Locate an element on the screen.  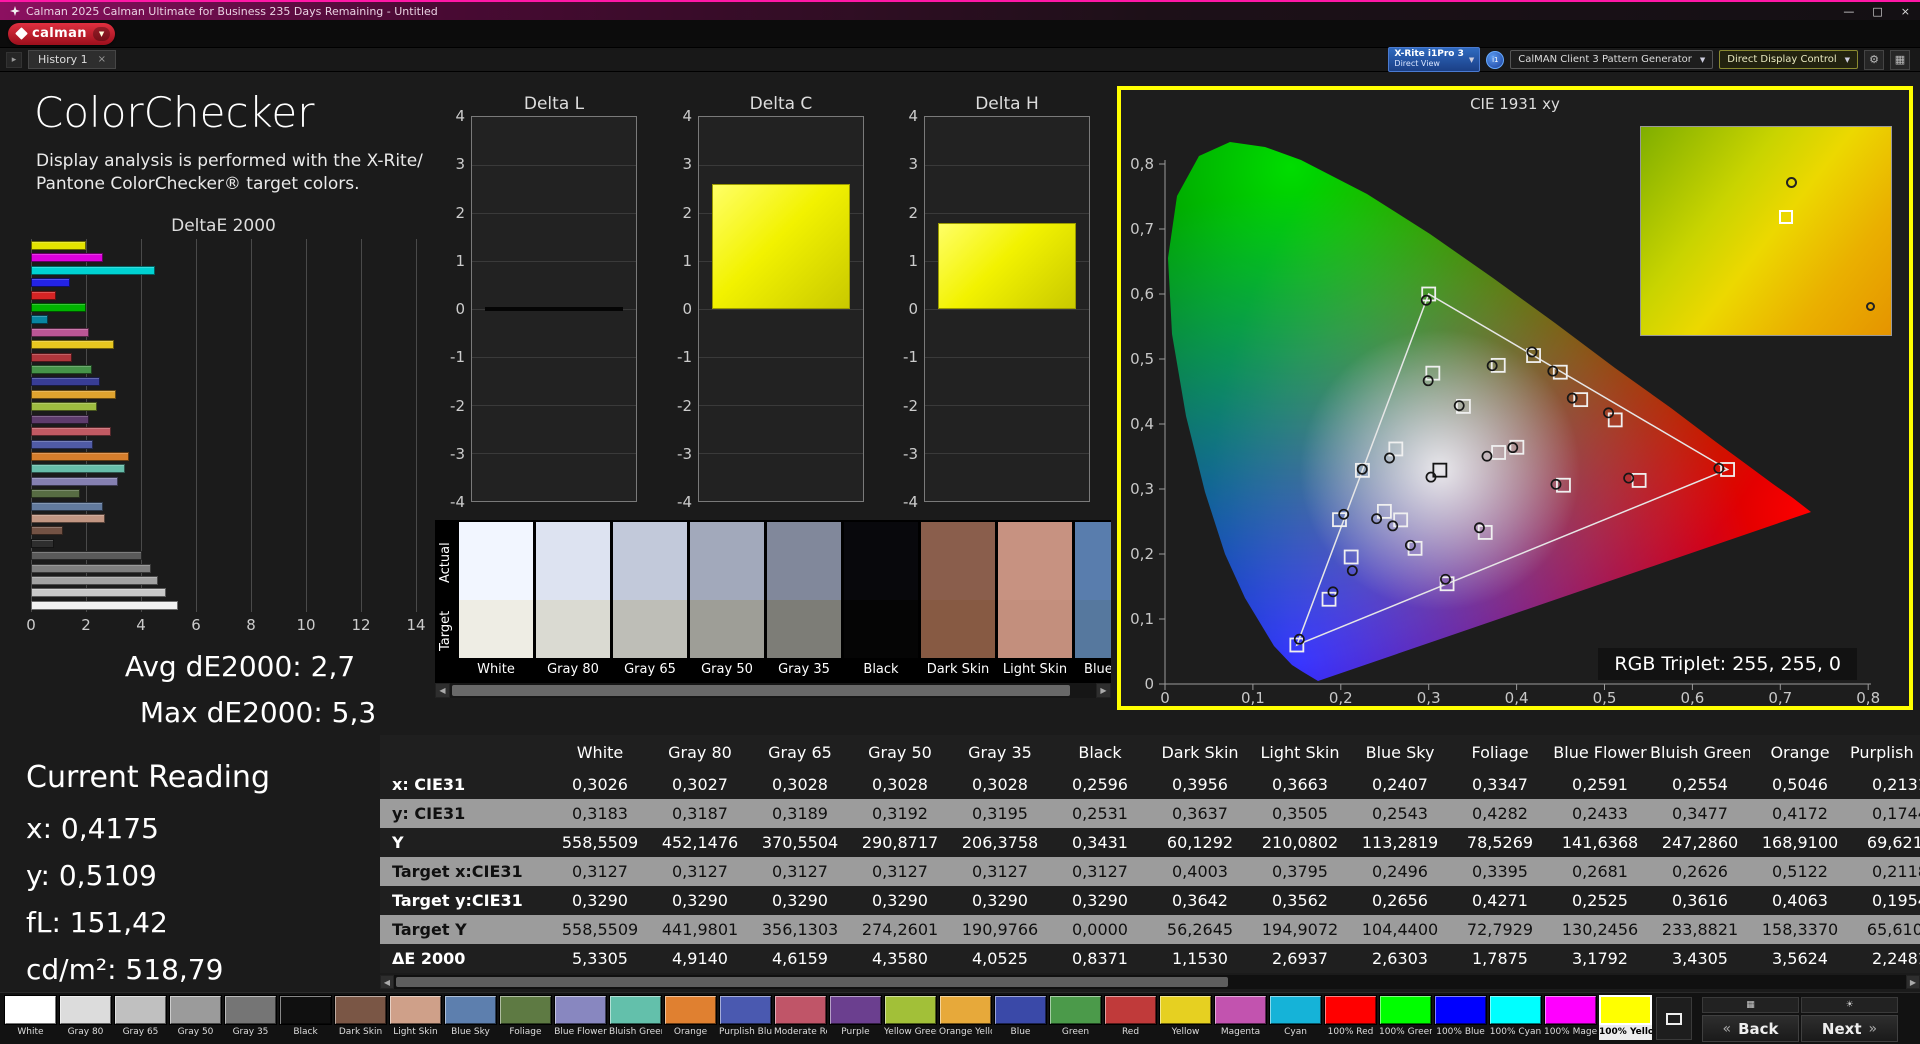
back-button: « Back is located at coordinates (1750, 1028).